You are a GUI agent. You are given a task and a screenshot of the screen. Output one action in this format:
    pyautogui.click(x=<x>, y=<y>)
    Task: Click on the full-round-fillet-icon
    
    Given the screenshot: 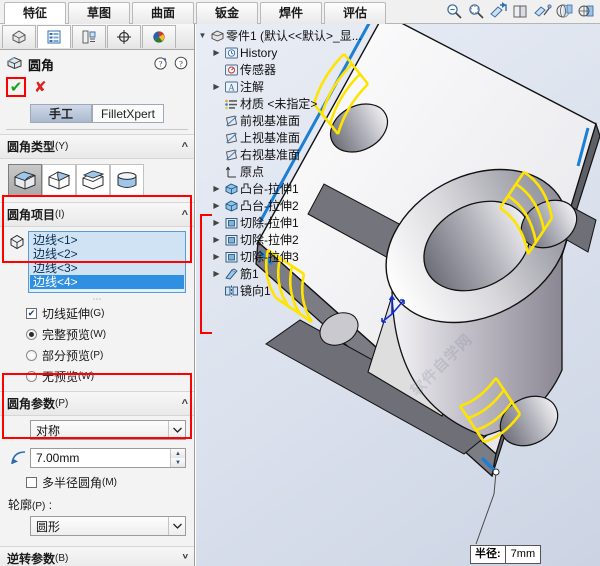 What is the action you would take?
    pyautogui.click(x=127, y=180)
    